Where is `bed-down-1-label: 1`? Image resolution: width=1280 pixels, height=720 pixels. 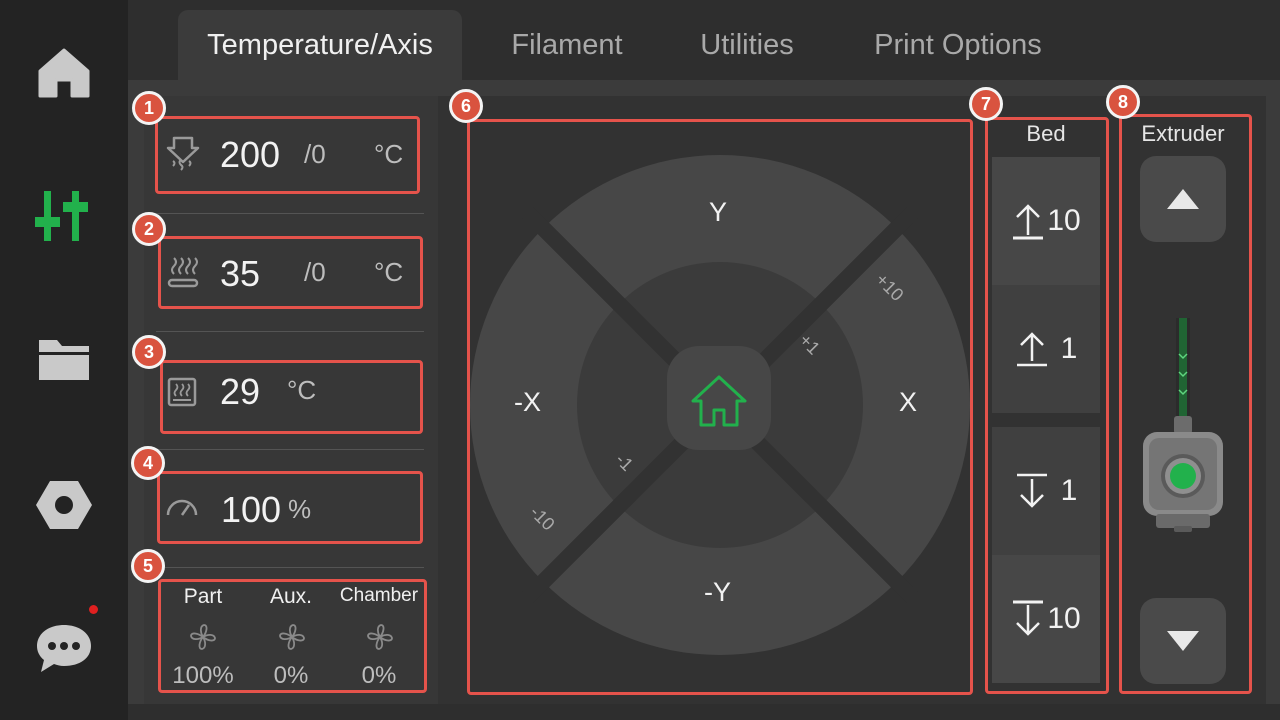 bed-down-1-label: 1 is located at coordinates (1069, 490).